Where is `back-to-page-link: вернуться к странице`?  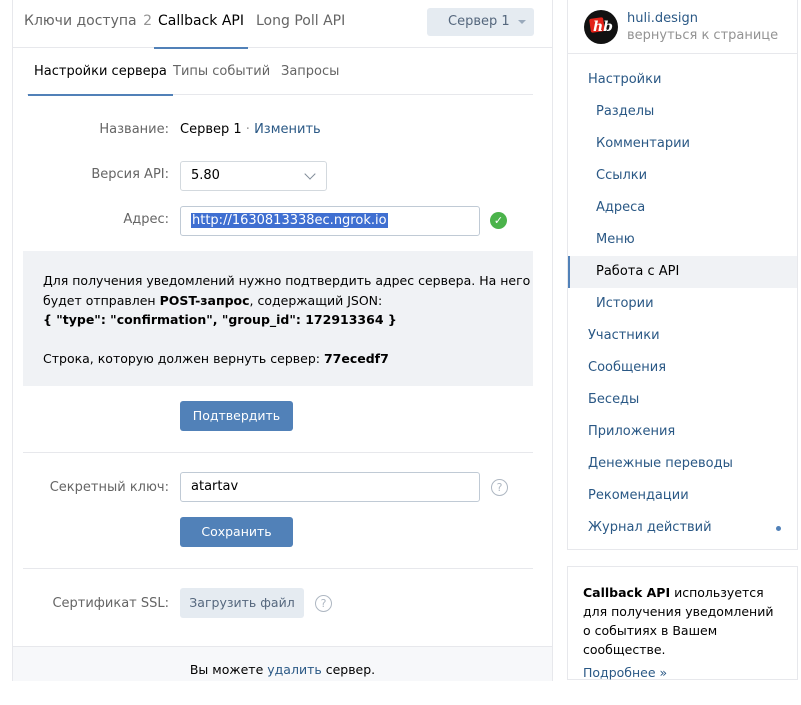
back-to-page-link: вернуться к странице is located at coordinates (702, 35).